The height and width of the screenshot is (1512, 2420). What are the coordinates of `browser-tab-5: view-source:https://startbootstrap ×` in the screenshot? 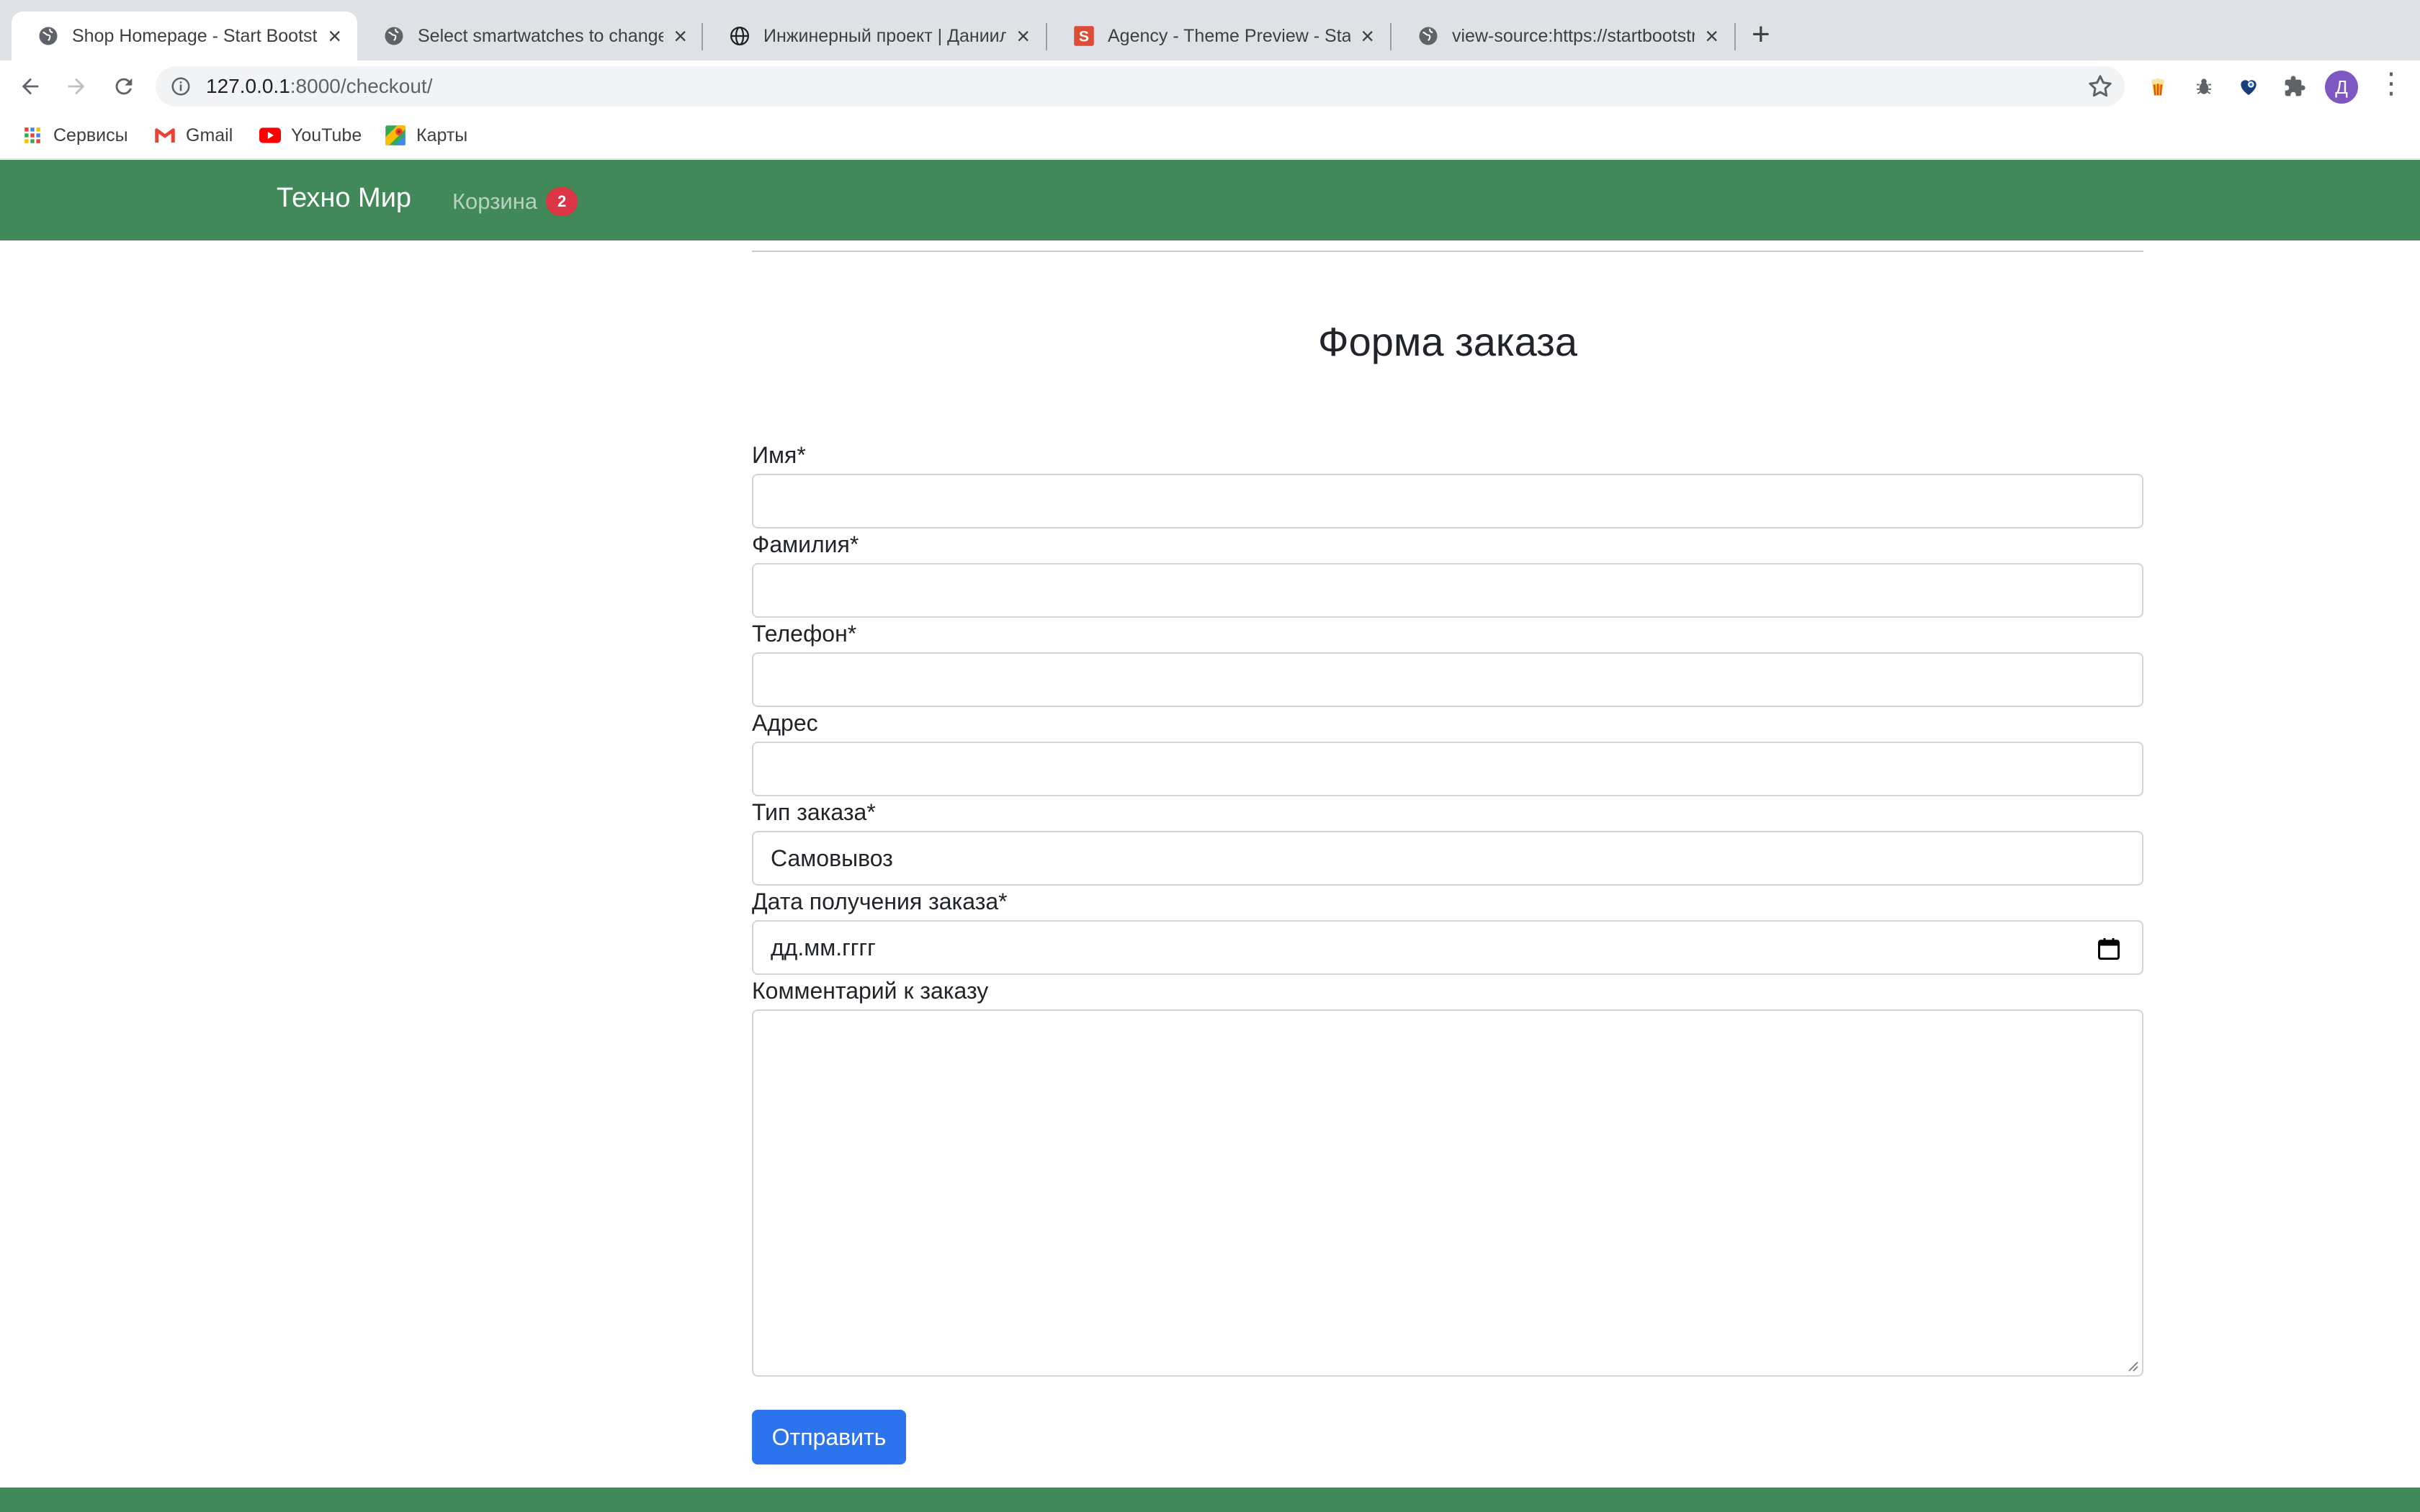 It's located at (1563, 36).